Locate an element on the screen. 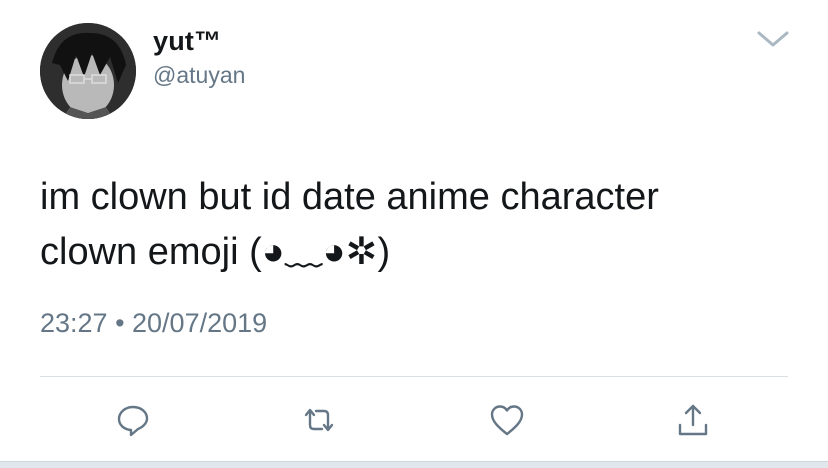 The width and height of the screenshot is (828, 468). chevron-down-icon is located at coordinates (773, 39).